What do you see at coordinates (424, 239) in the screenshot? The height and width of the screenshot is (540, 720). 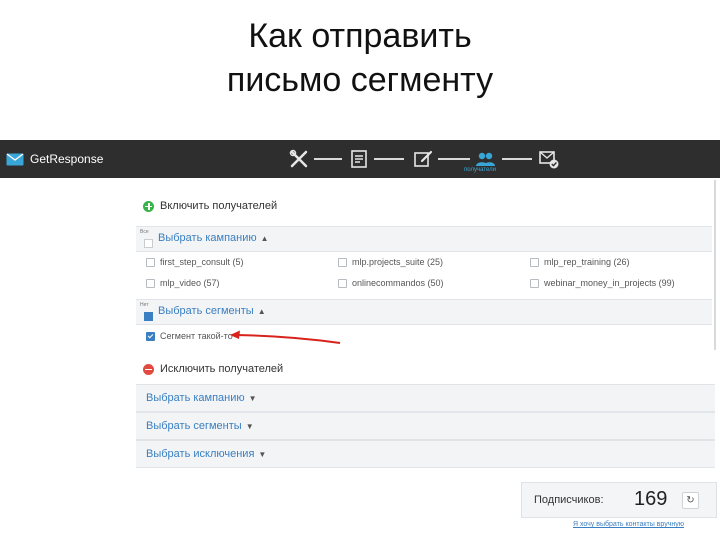 I see `select-campaign-bar: Все Выбрать кампанию ▲` at bounding box center [424, 239].